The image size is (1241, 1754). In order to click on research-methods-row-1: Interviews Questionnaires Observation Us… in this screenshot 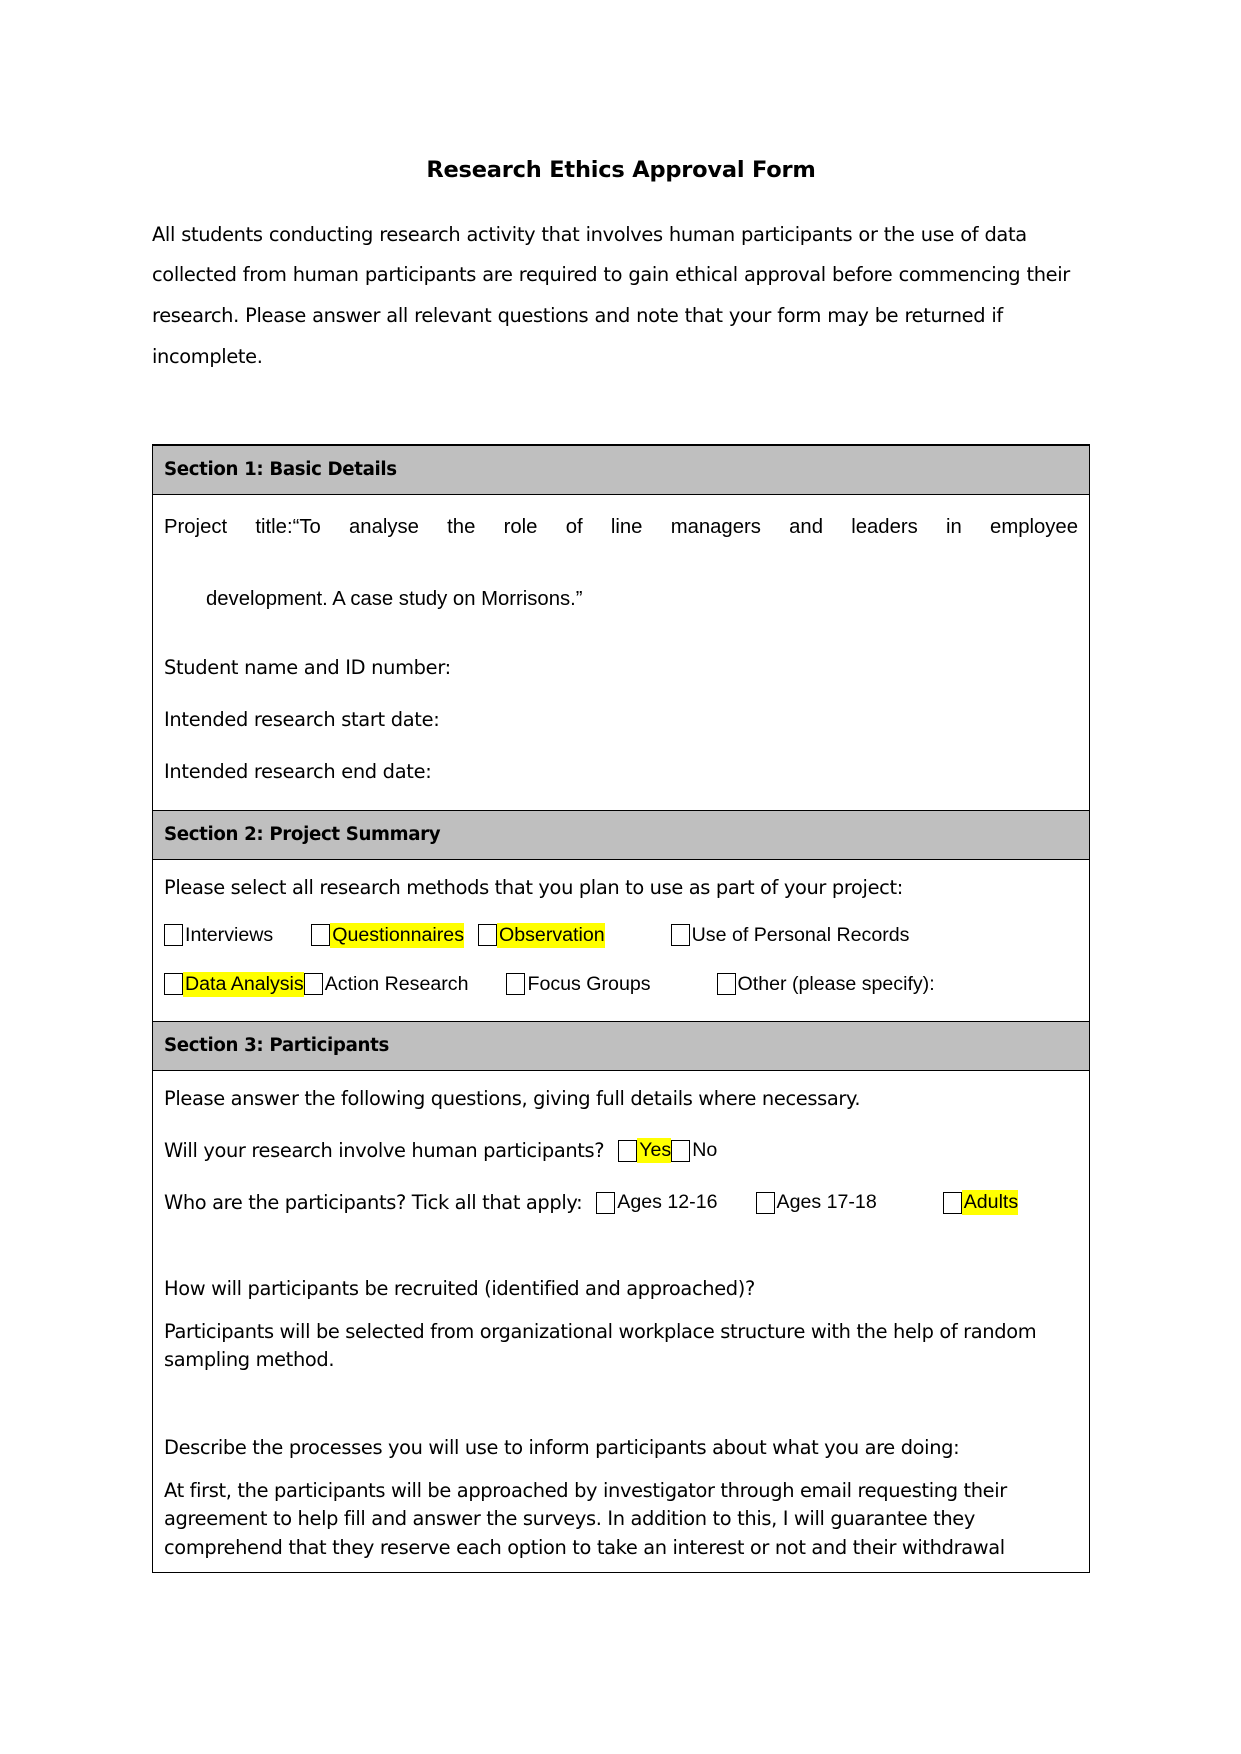, I will do `click(621, 935)`.